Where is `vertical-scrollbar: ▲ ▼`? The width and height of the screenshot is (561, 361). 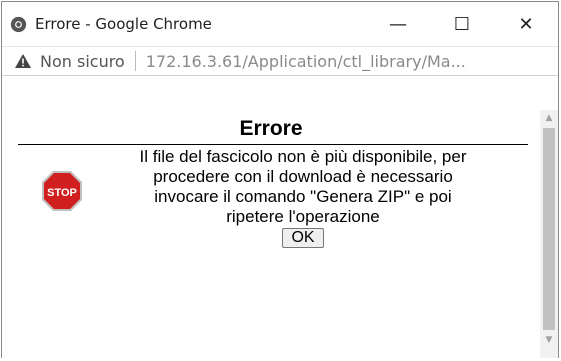
vertical-scrollbar: ▲ ▼ is located at coordinates (549, 234).